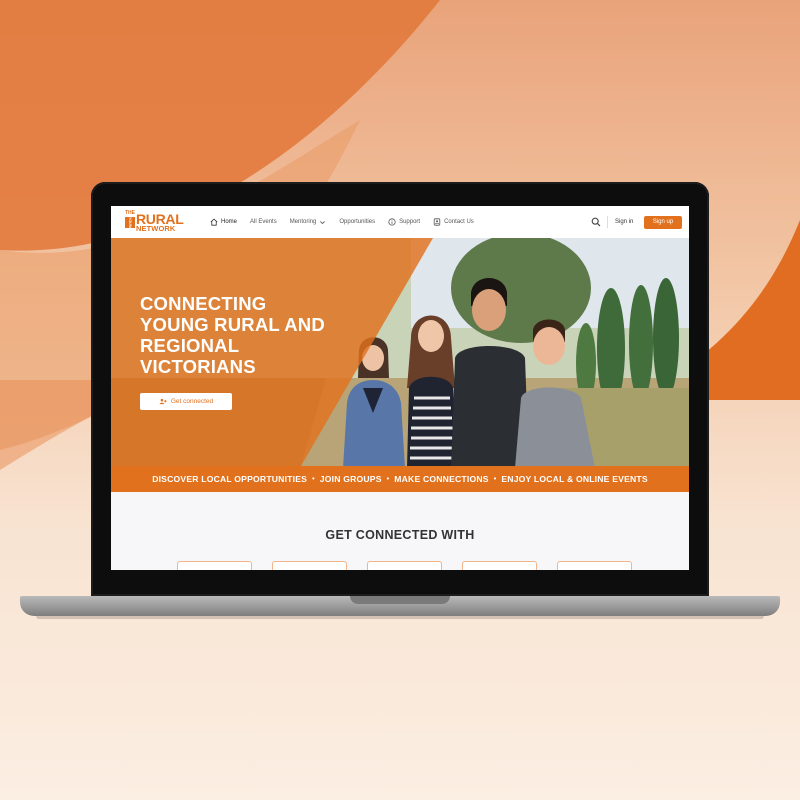 The width and height of the screenshot is (800, 800). Describe the element at coordinates (574, 479) in the screenshot. I see `strip-item-events: ENJOY LOCAL & ONLINE EVENTS` at that location.